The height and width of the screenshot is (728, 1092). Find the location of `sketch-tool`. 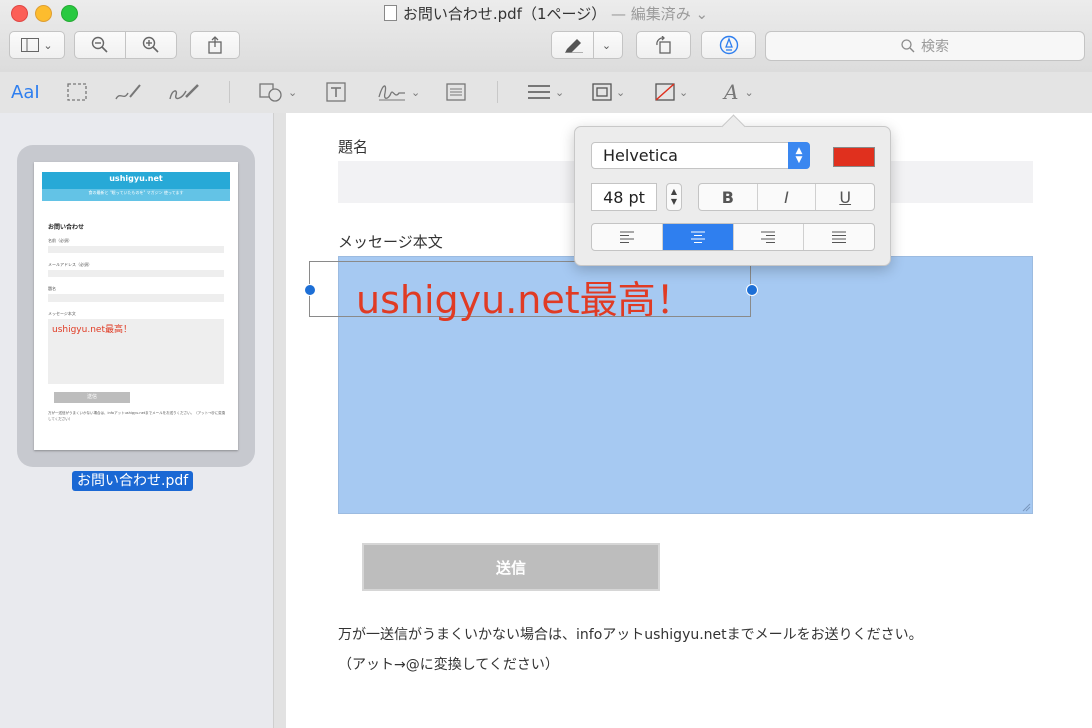

sketch-tool is located at coordinates (128, 92).